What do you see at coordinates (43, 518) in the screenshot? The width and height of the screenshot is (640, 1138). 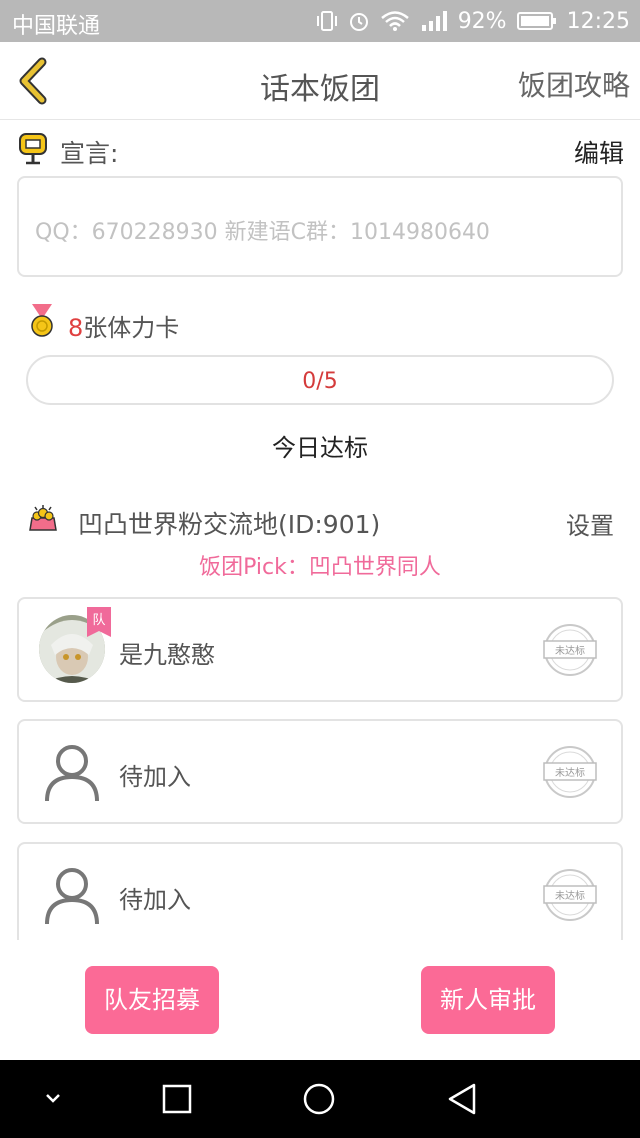 I see `group-crown-icon` at bounding box center [43, 518].